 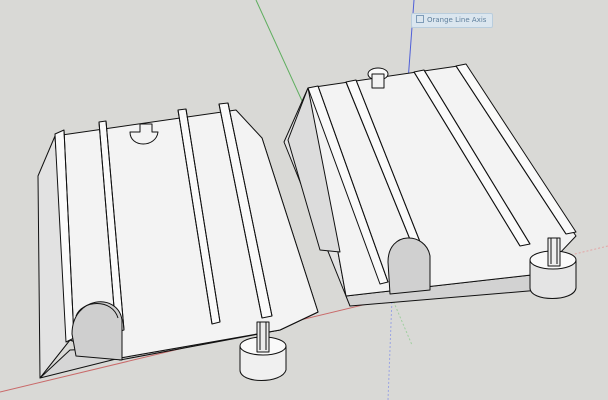 I want to click on blue-axis-dashed, so click(x=390, y=348).